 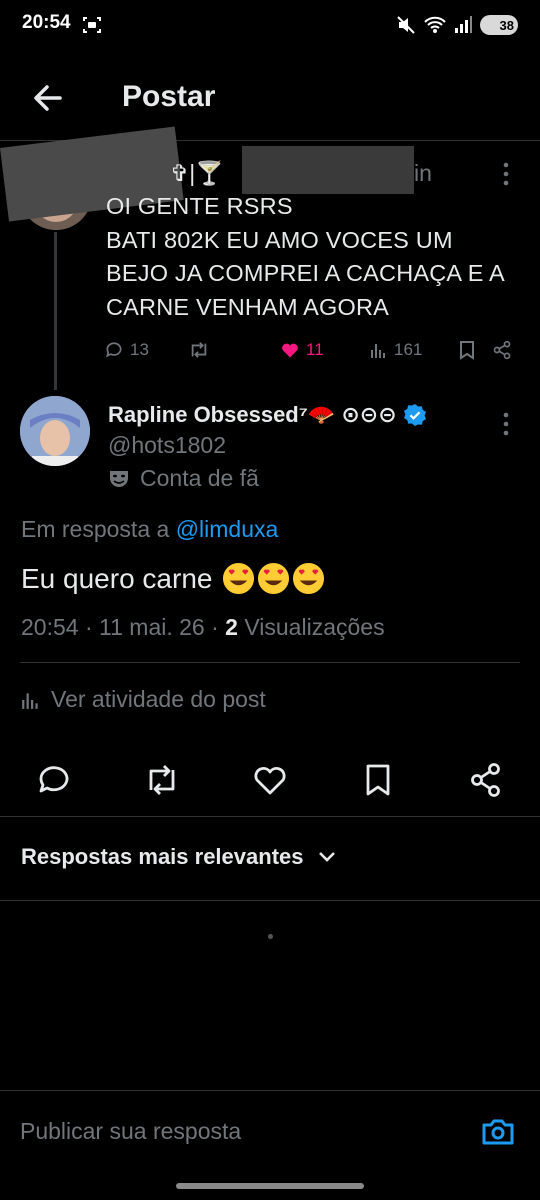 I want to click on tweet-date: 11 mai. 26, so click(x=152, y=627).